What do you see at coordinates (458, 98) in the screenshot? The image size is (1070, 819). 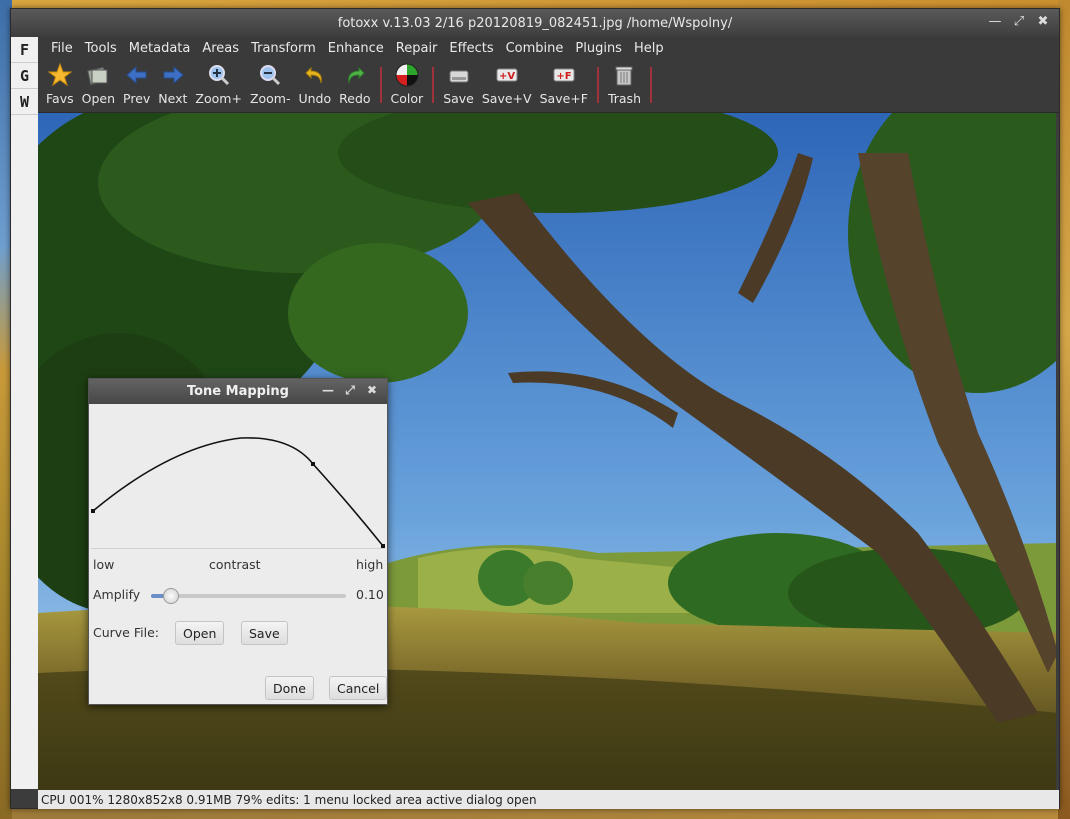 I see `save-label: Save` at bounding box center [458, 98].